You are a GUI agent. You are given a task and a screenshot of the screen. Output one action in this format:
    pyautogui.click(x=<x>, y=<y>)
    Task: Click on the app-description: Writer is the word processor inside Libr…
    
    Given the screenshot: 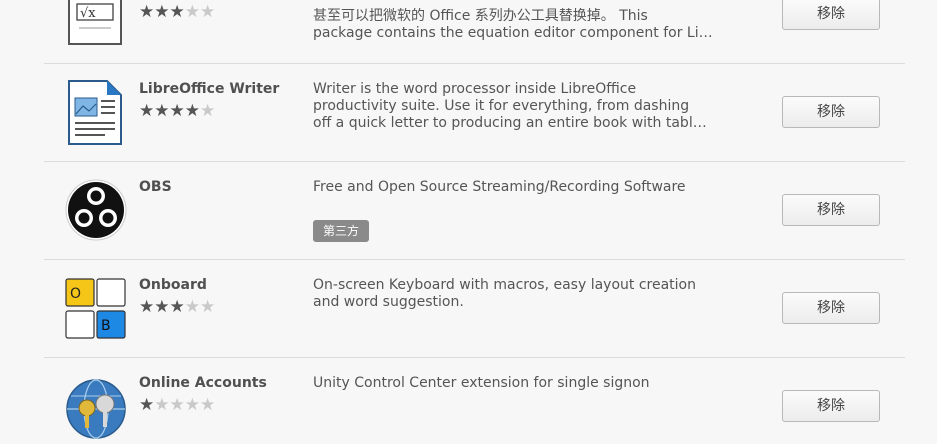 What is the action you would take?
    pyautogui.click(x=513, y=106)
    